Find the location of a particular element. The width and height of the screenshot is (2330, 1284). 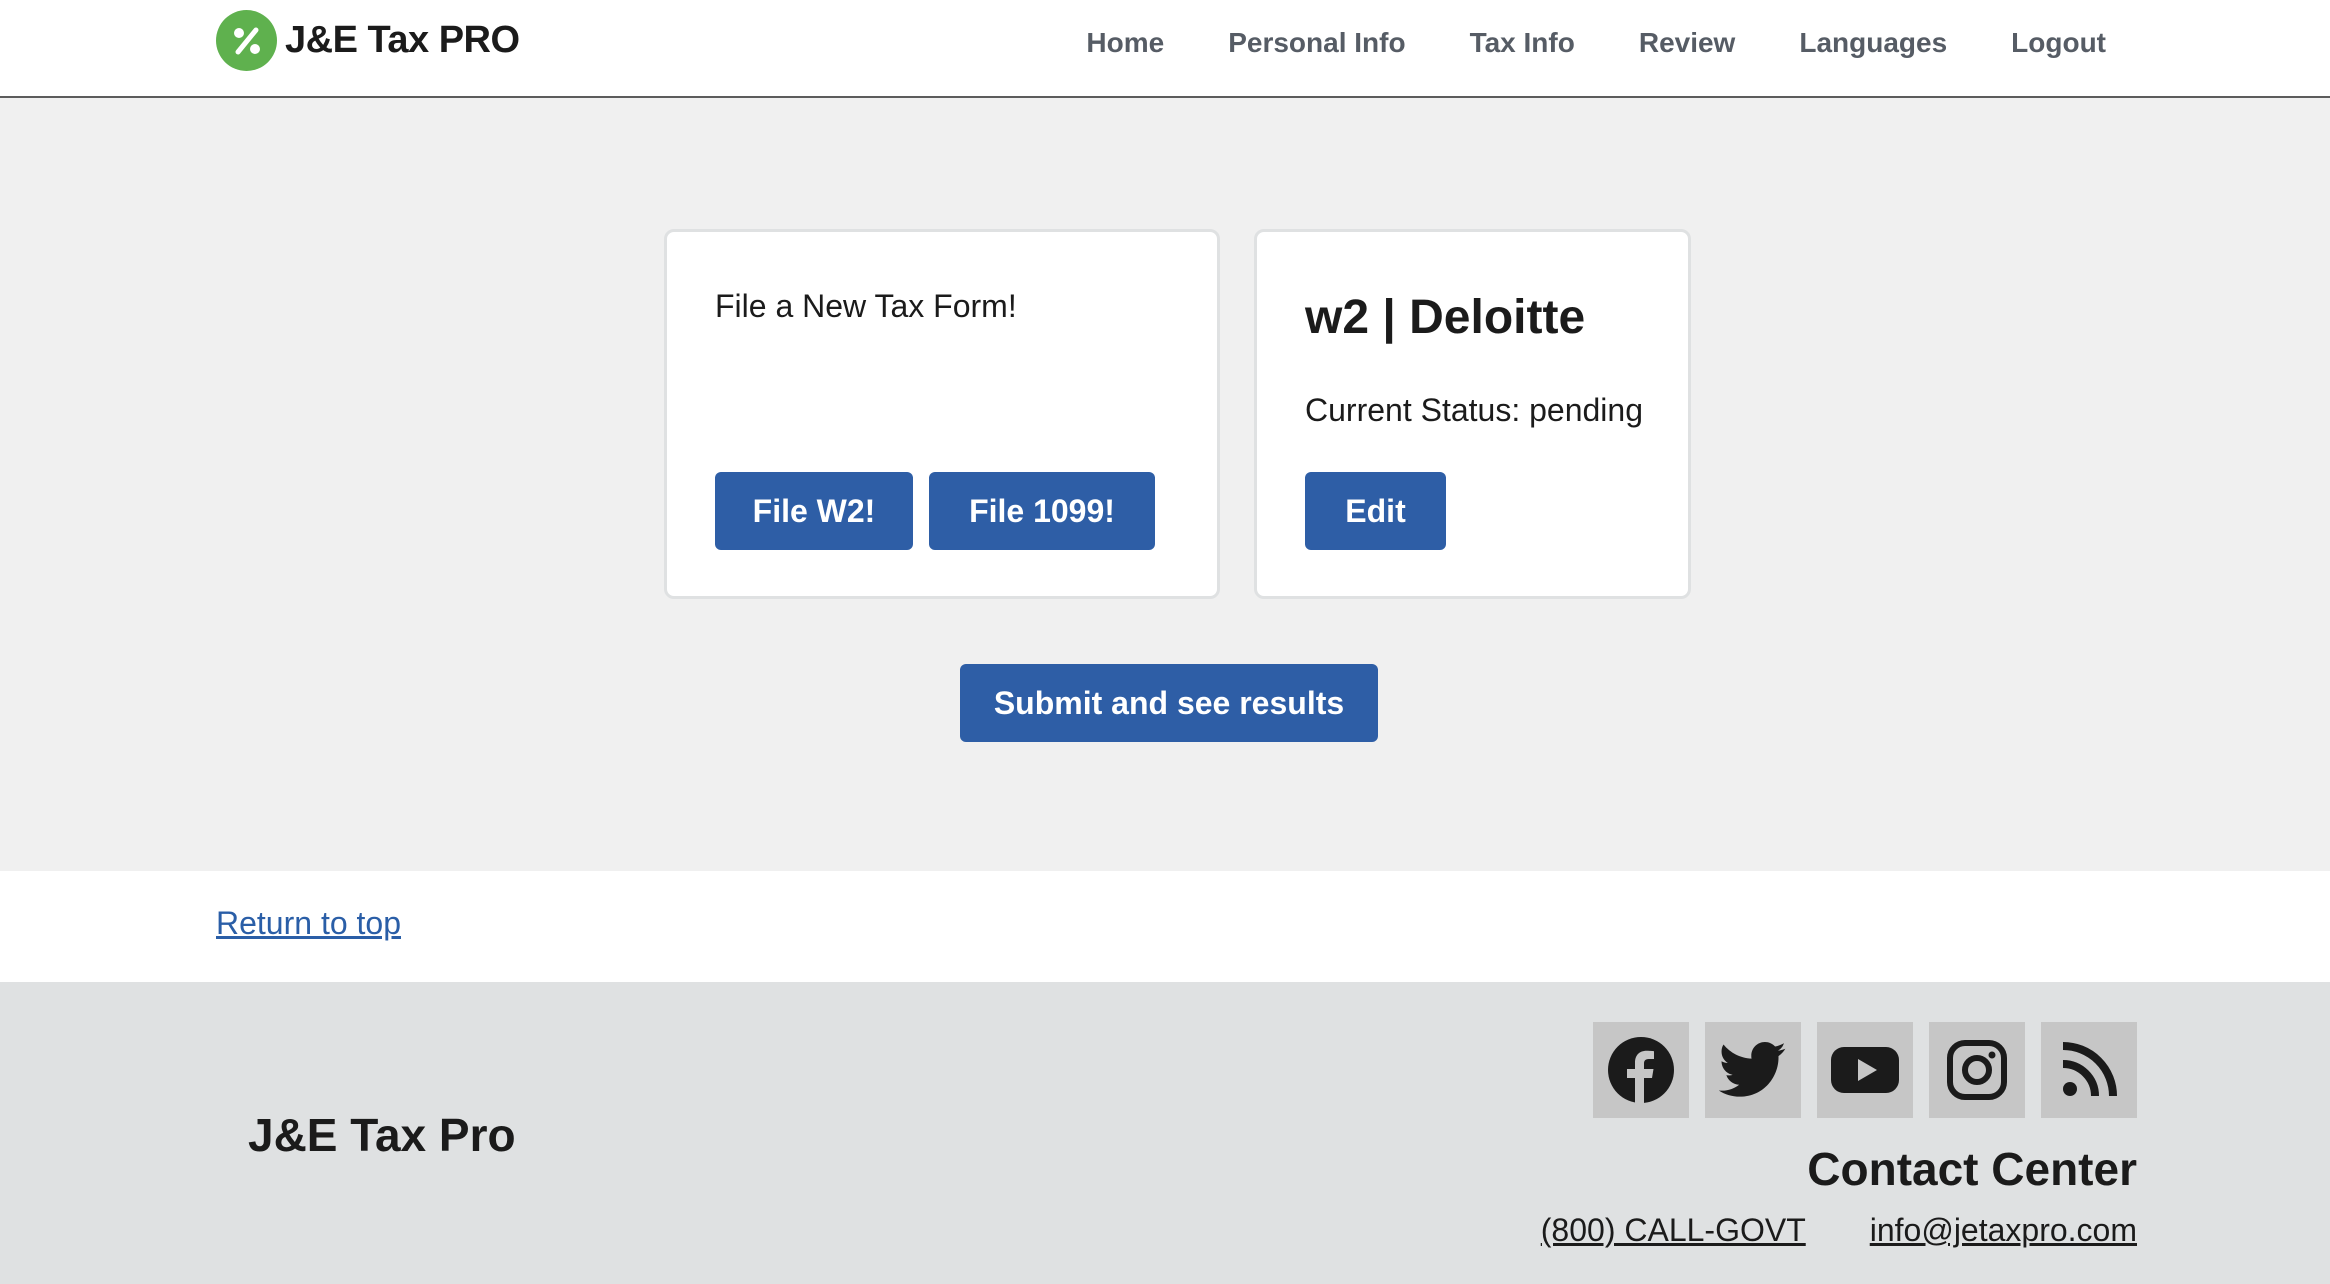

nav-review: Review is located at coordinates (1687, 43).